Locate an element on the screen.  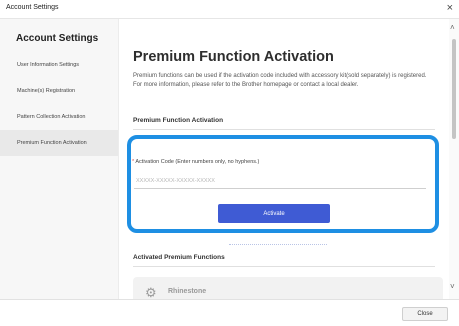
sidebar-item-label: Premium Function Activation is located at coordinates (52, 143).